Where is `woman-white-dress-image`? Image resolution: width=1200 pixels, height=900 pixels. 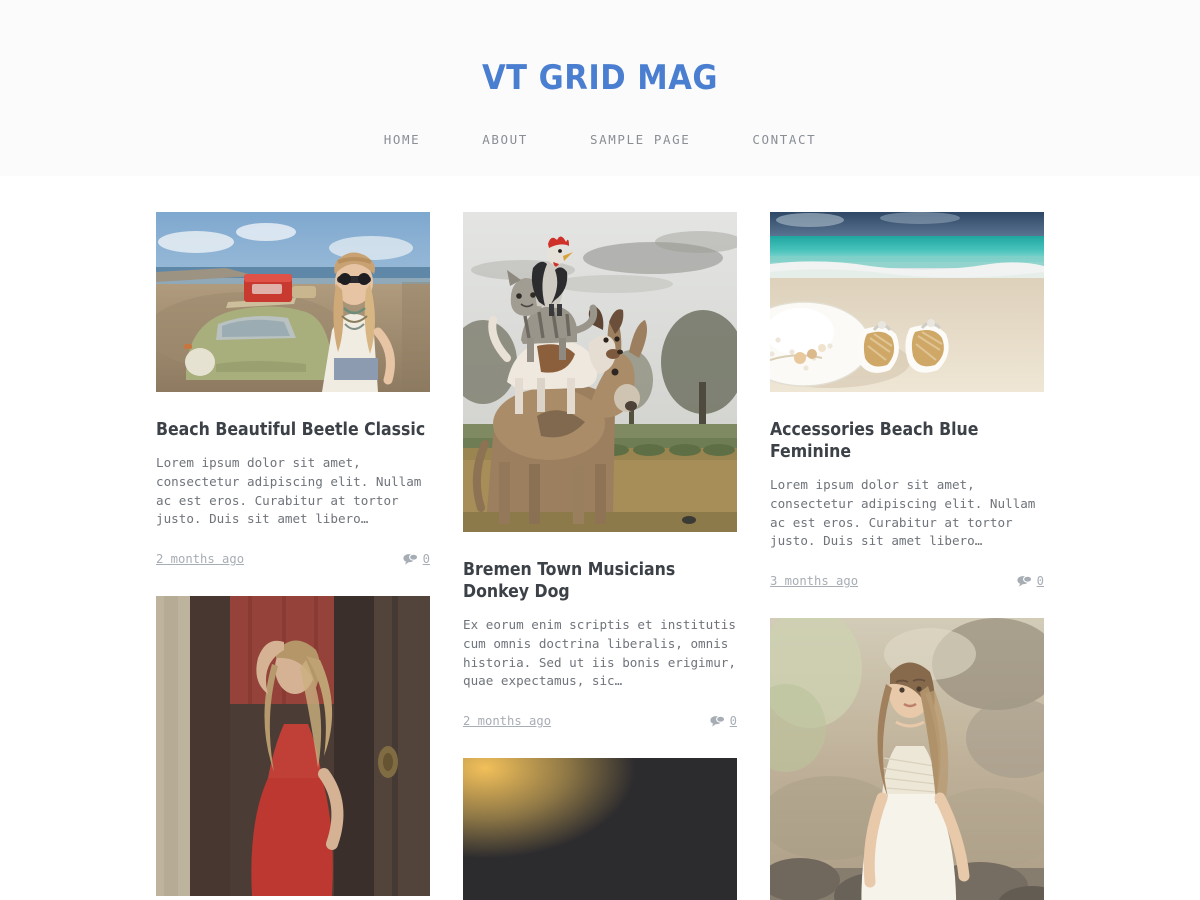 woman-white-dress-image is located at coordinates (907, 759).